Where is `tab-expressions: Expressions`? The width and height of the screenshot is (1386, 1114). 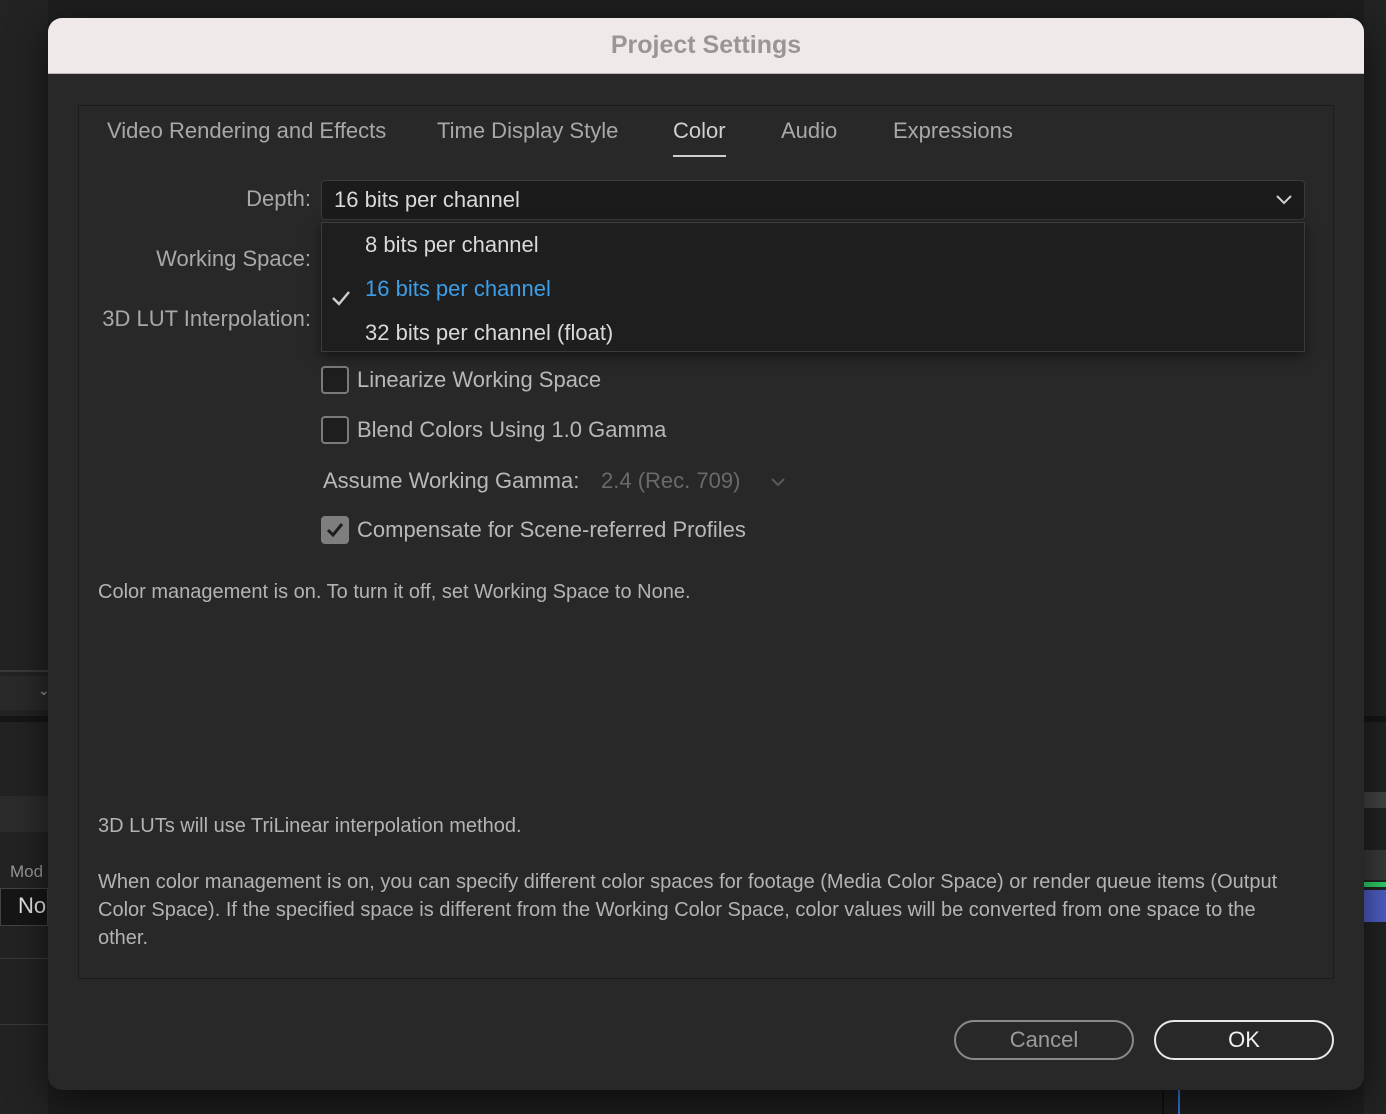 tab-expressions: Expressions is located at coordinates (953, 131).